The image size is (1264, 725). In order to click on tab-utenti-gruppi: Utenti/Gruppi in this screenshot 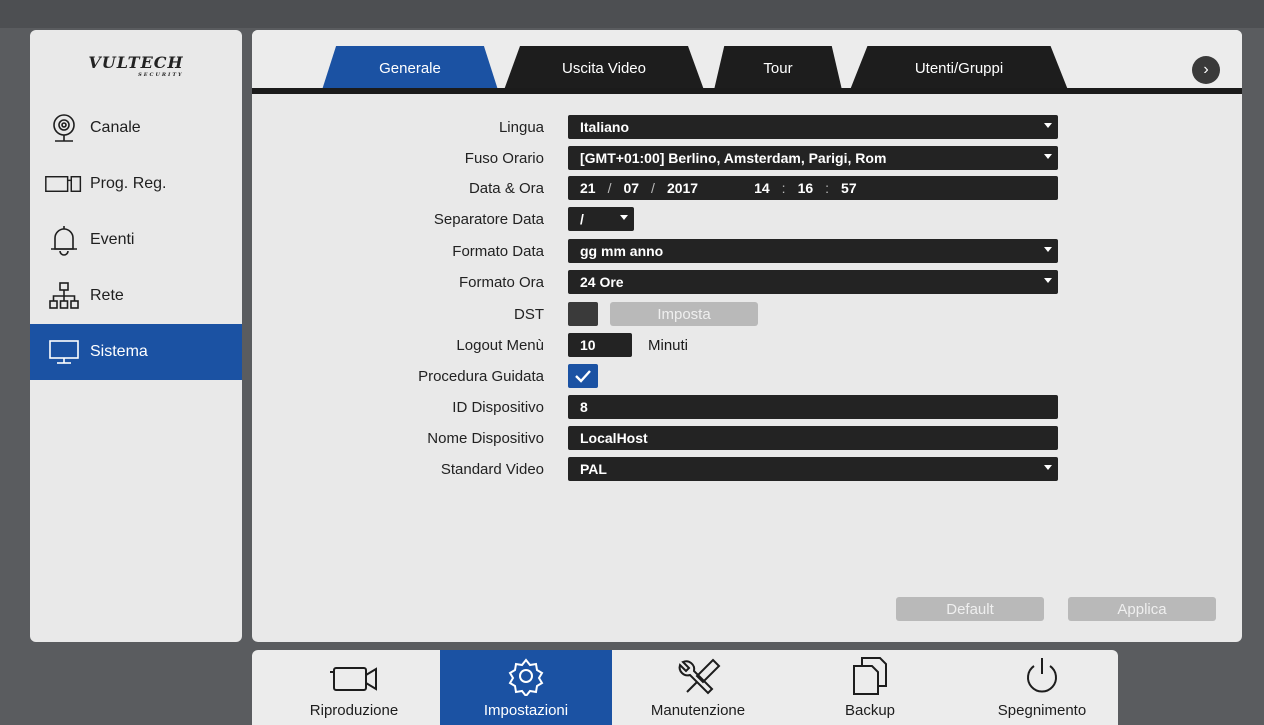, I will do `click(959, 68)`.